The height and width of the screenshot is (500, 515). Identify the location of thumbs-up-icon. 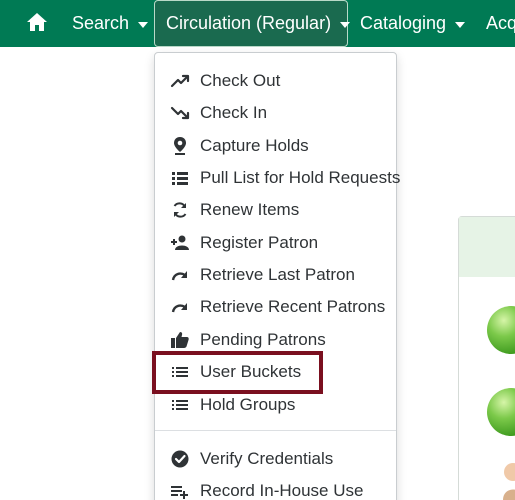
(180, 340).